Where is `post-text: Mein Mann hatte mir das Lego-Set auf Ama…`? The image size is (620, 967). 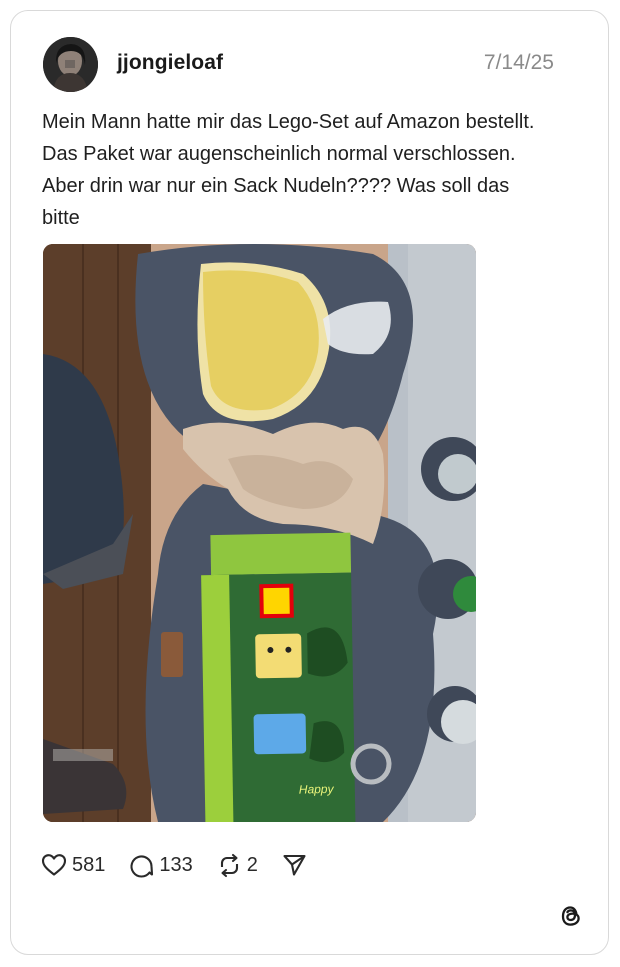 post-text: Mein Mann hatte mir das Lego-Set auf Ama… is located at coordinates (288, 170).